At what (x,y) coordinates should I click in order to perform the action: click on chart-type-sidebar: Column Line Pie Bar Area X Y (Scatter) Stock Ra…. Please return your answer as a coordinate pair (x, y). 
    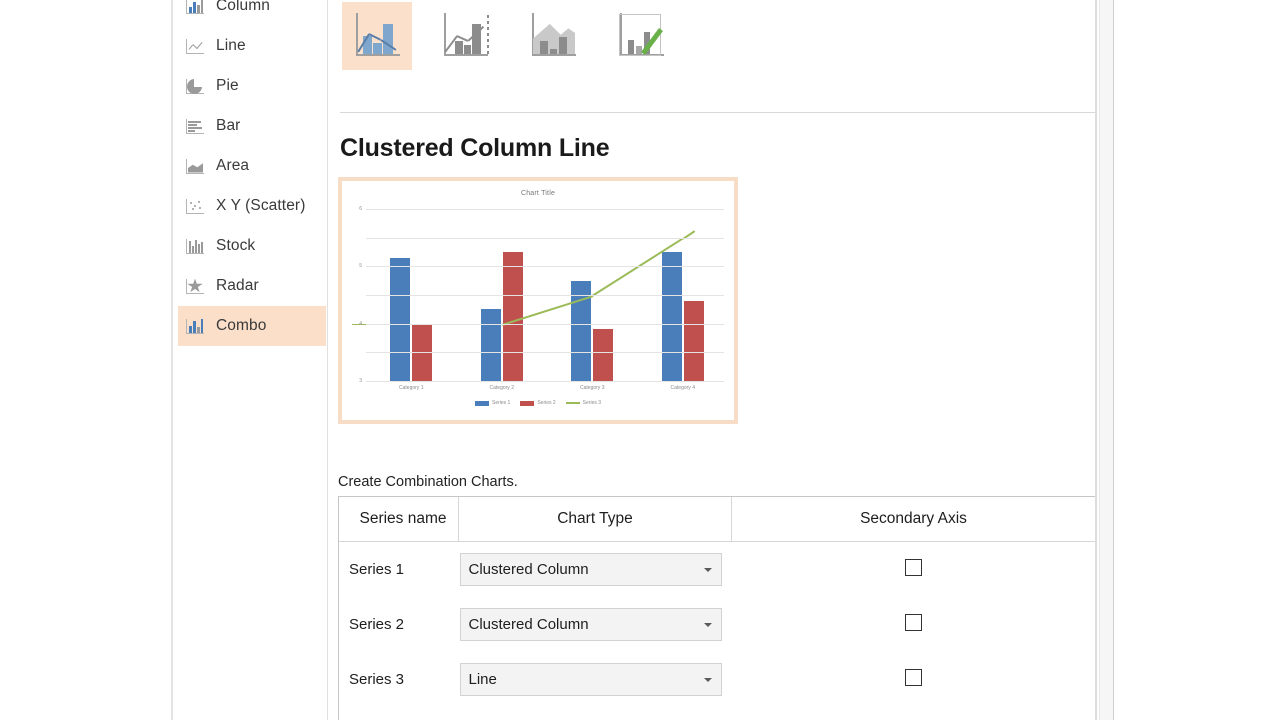
    Looking at the image, I should click on (252, 360).